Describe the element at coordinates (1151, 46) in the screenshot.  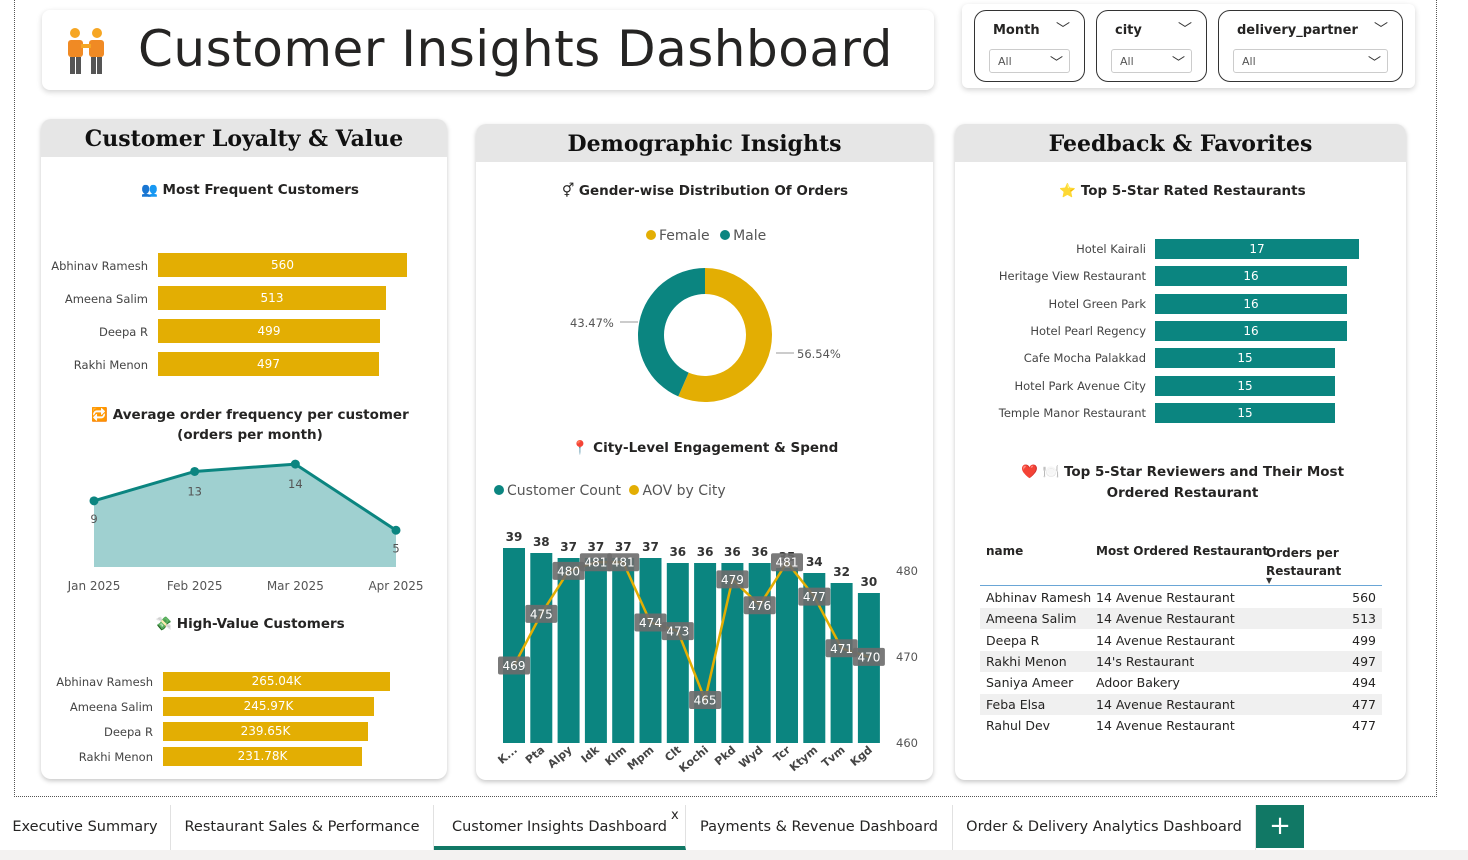
I see `city-slicer: city ﹀ All ﹀` at that location.